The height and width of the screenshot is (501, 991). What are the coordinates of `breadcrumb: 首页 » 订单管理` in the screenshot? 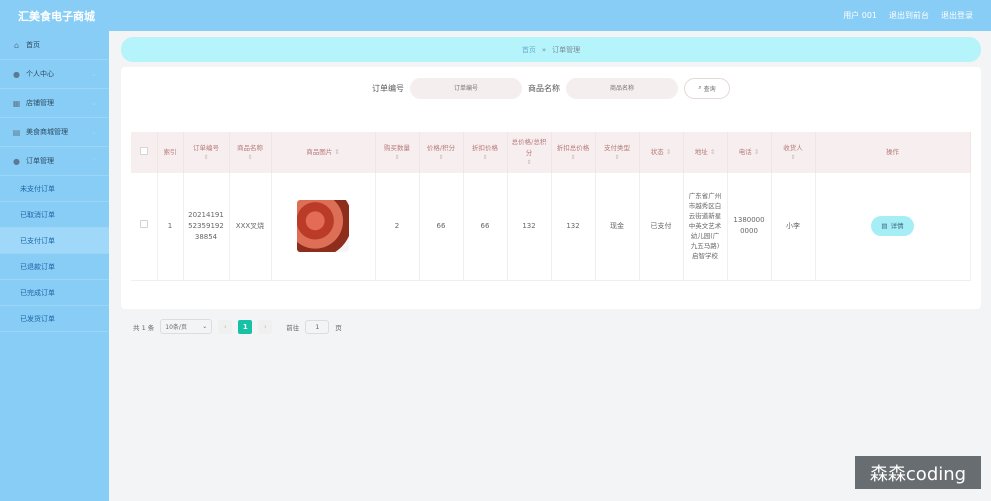 It's located at (551, 49).